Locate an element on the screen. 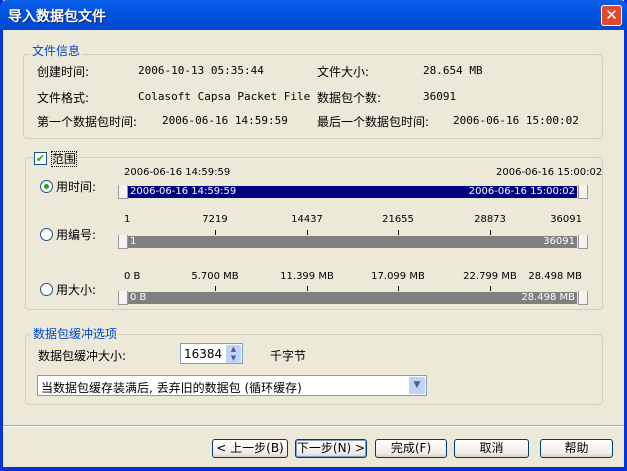 This screenshot has width=627, height=471. size-to-value: 28.498 MB is located at coordinates (548, 297).